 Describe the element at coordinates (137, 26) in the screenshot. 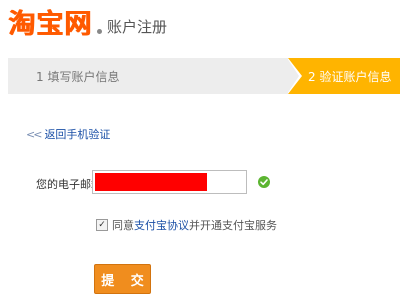

I see `page-title: 账户注册` at that location.